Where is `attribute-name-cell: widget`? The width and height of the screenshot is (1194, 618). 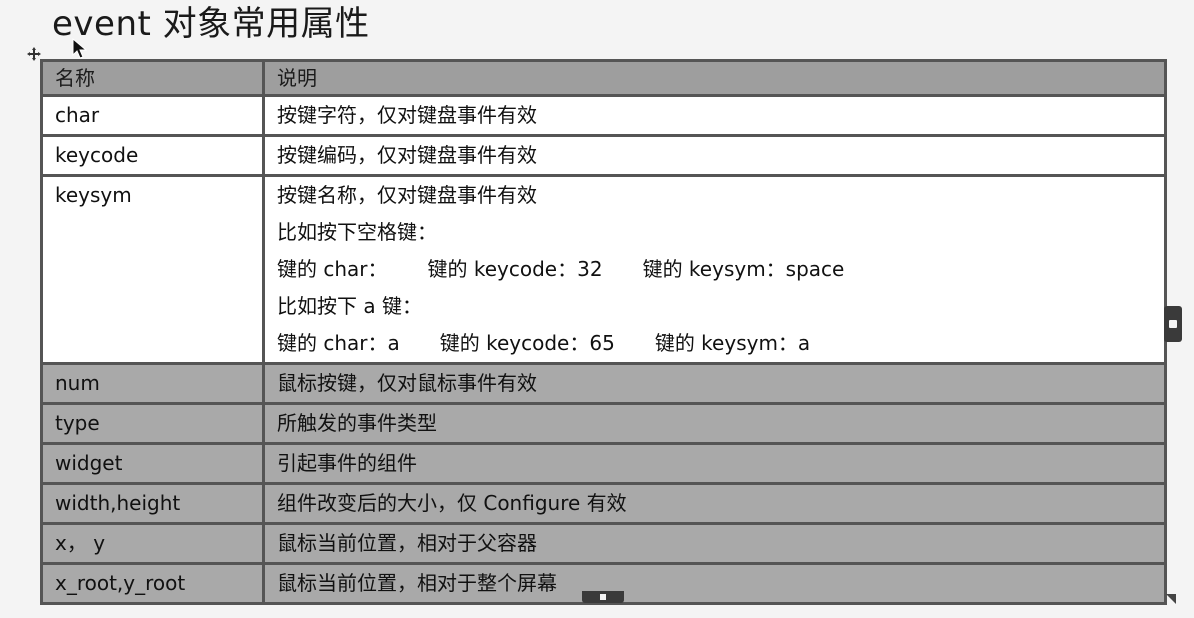 attribute-name-cell: widget is located at coordinates (152, 463).